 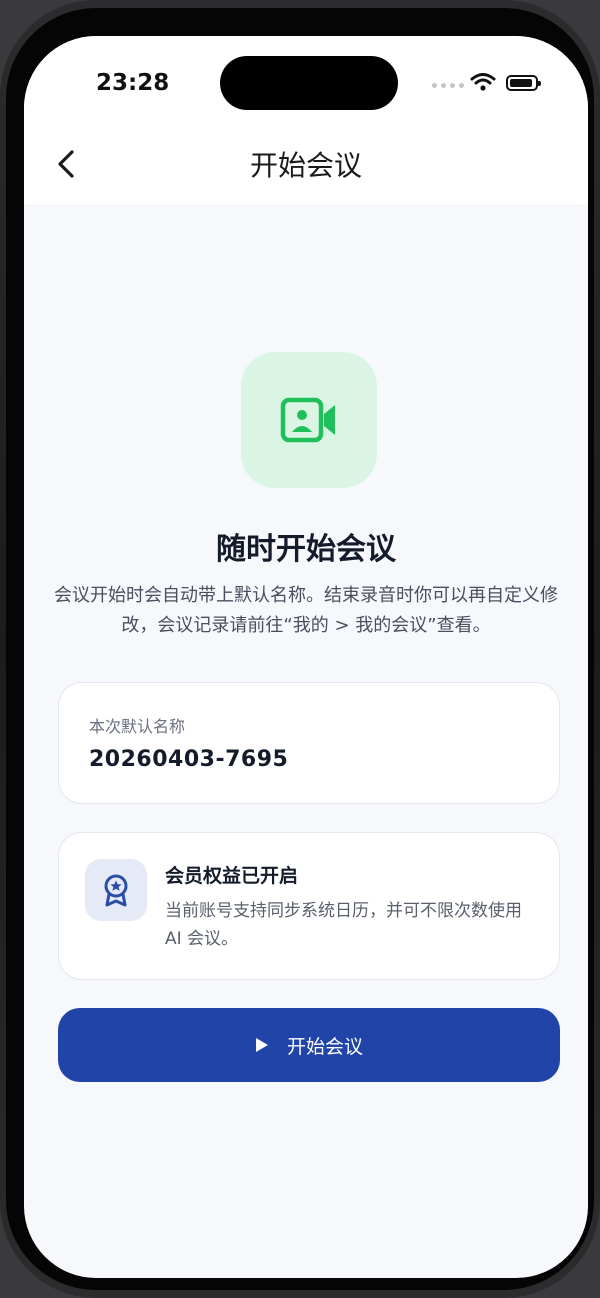 I want to click on dynamic-island, so click(x=309, y=83).